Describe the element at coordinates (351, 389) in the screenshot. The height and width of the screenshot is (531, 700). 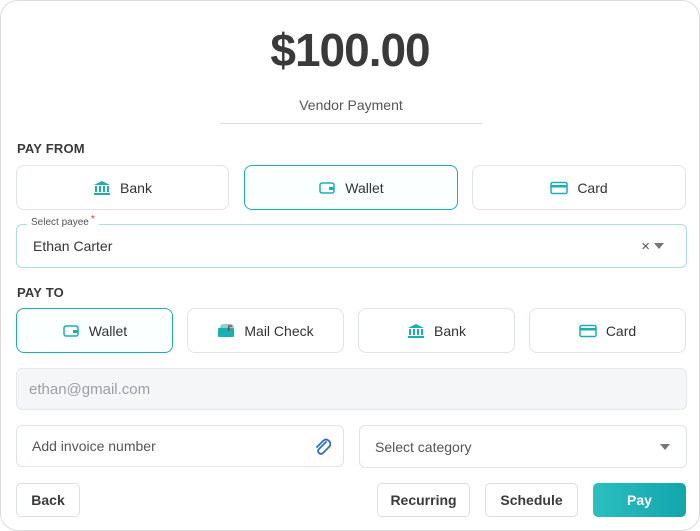
I see `payee-email-field: ethan@gmail.com` at that location.